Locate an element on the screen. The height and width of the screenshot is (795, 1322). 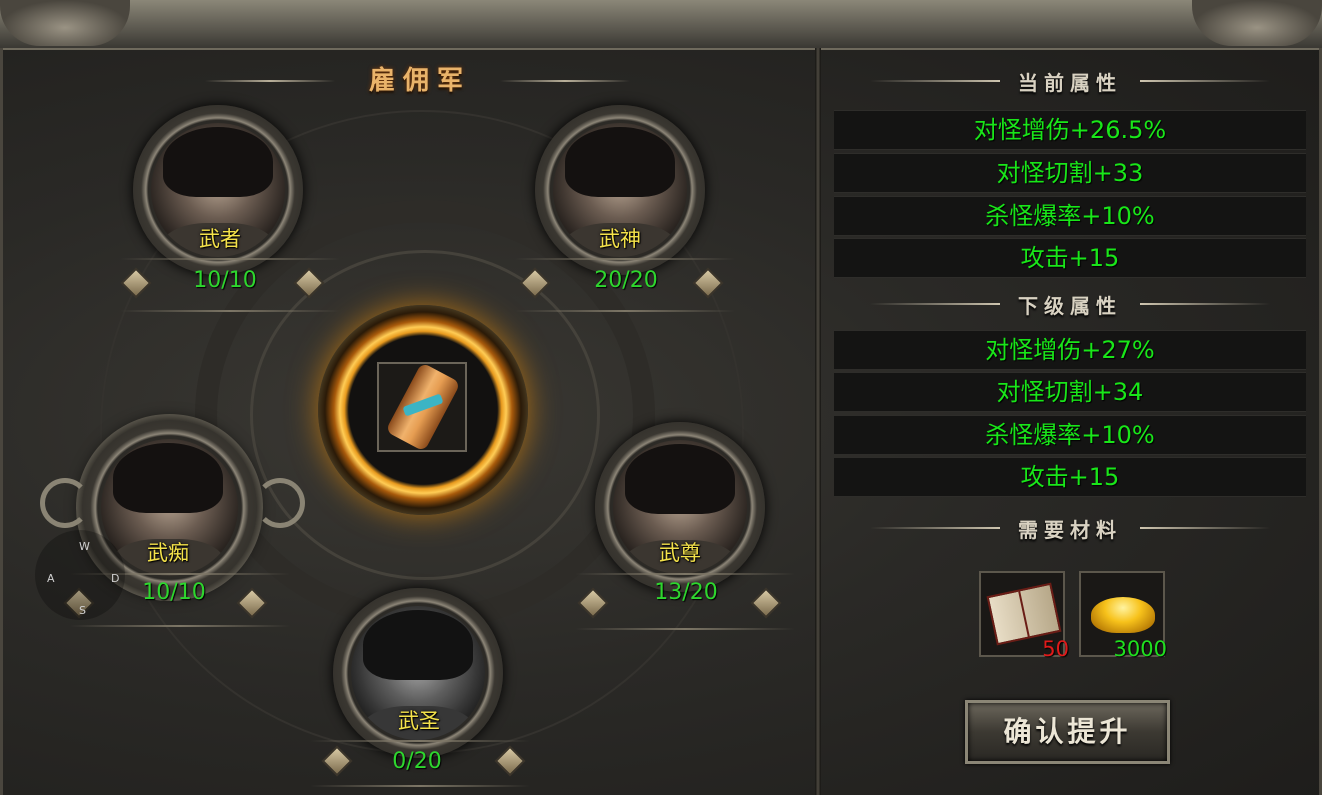
current-attrs-header: 当前属性 is located at coordinates (1070, 81).